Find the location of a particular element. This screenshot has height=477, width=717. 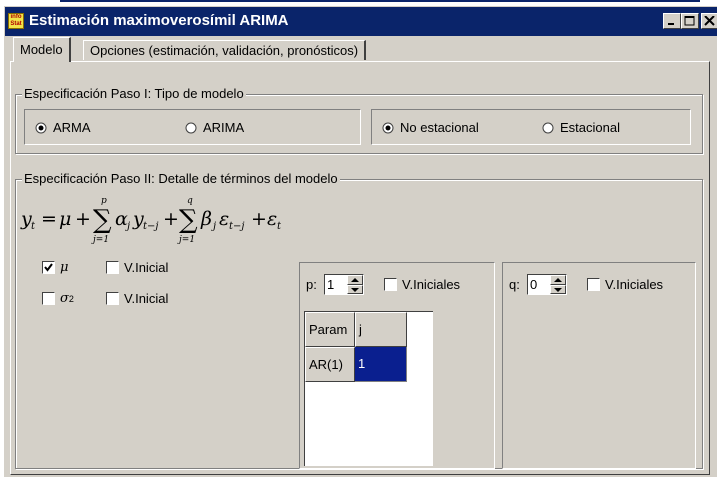

svg-text: β is located at coordinates (206, 219).